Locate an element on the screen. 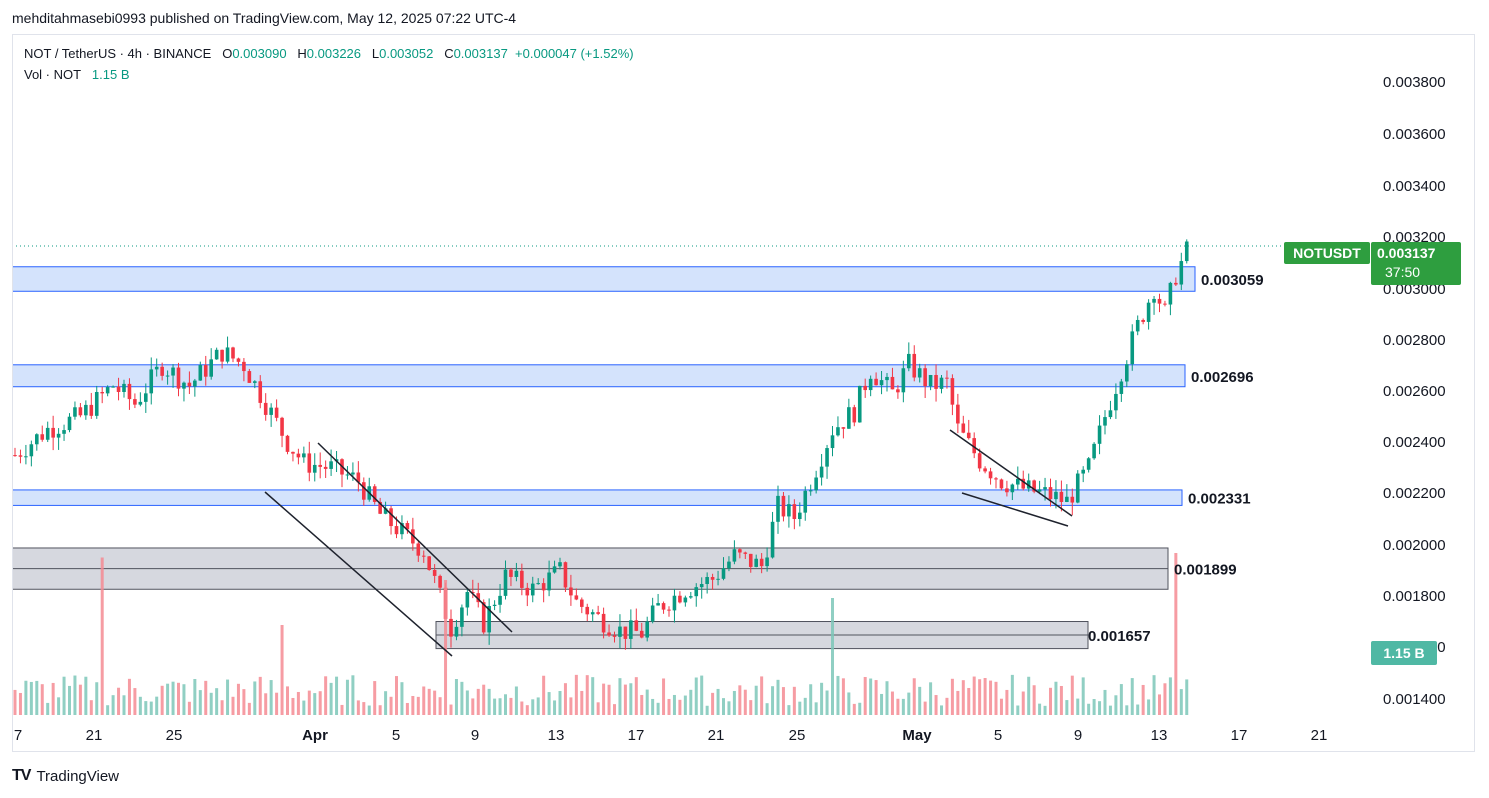 The image size is (1489, 798). x-tick-label: 5 is located at coordinates (396, 735).